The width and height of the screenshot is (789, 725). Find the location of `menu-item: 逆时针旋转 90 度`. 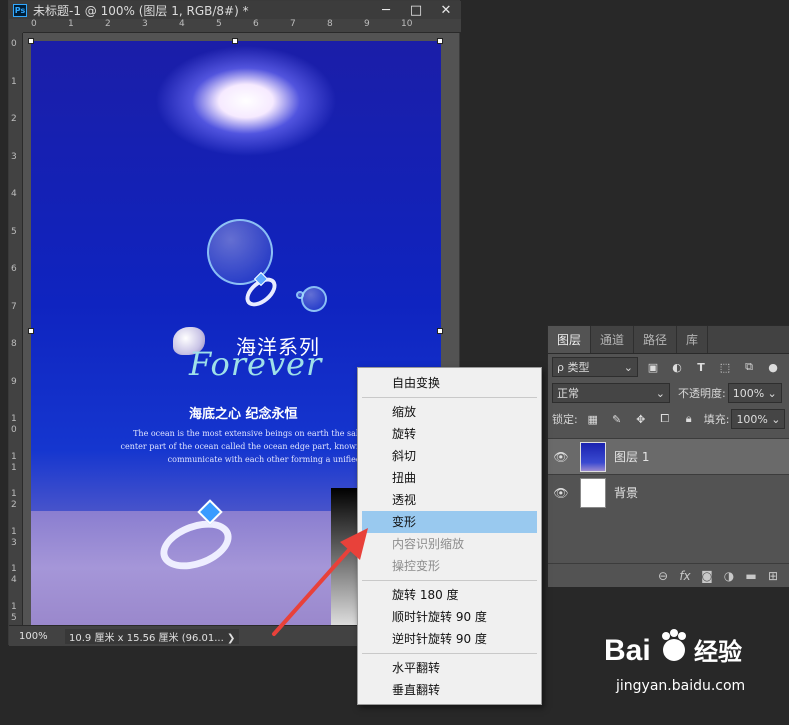

menu-item: 逆时针旋转 90 度 is located at coordinates (449, 639).